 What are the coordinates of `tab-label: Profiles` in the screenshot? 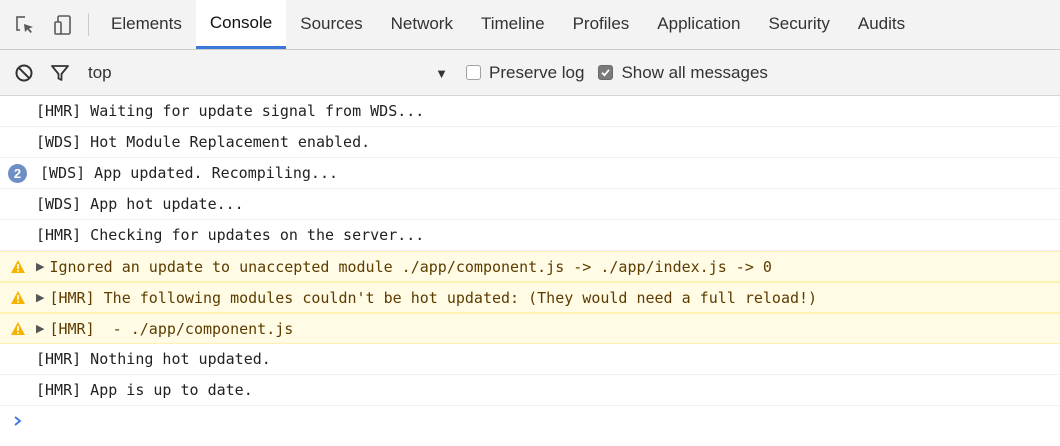 It's located at (601, 23).